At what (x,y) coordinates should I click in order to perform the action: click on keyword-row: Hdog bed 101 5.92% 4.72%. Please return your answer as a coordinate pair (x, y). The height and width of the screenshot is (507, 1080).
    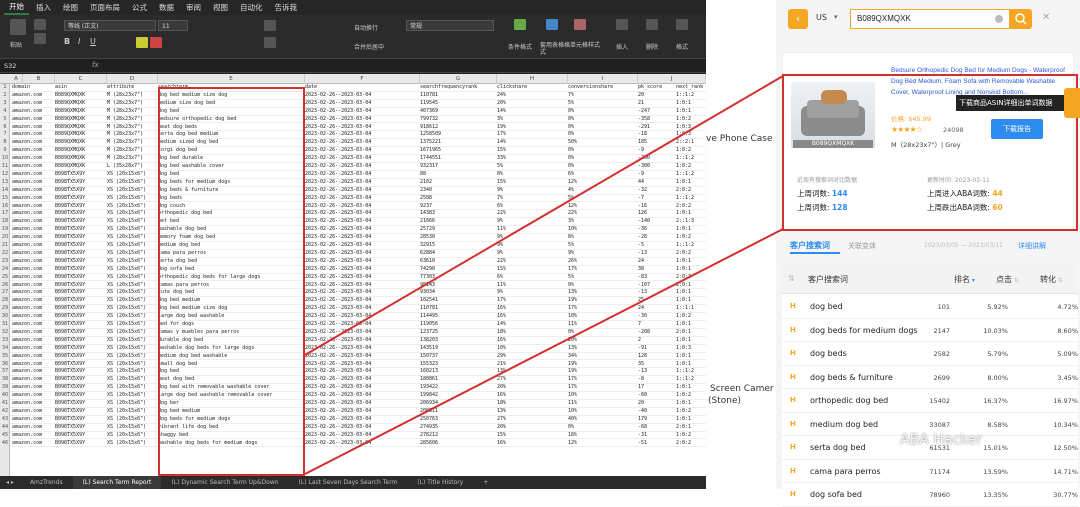
    Looking at the image, I should click on (930, 307).